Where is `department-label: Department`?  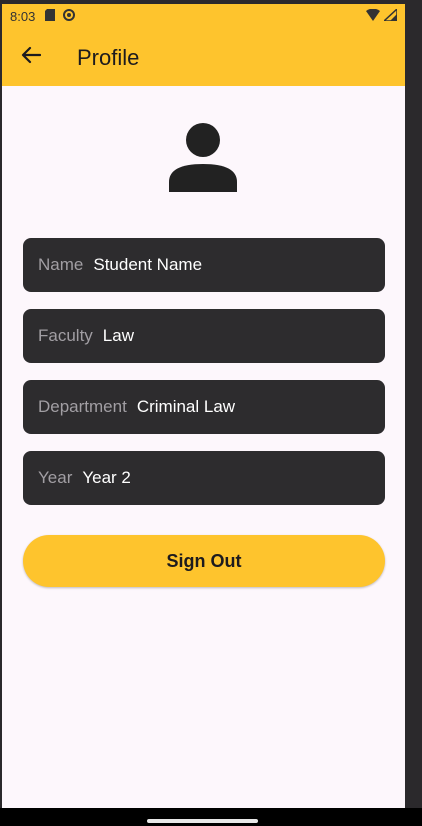 department-label: Department is located at coordinates (82, 406).